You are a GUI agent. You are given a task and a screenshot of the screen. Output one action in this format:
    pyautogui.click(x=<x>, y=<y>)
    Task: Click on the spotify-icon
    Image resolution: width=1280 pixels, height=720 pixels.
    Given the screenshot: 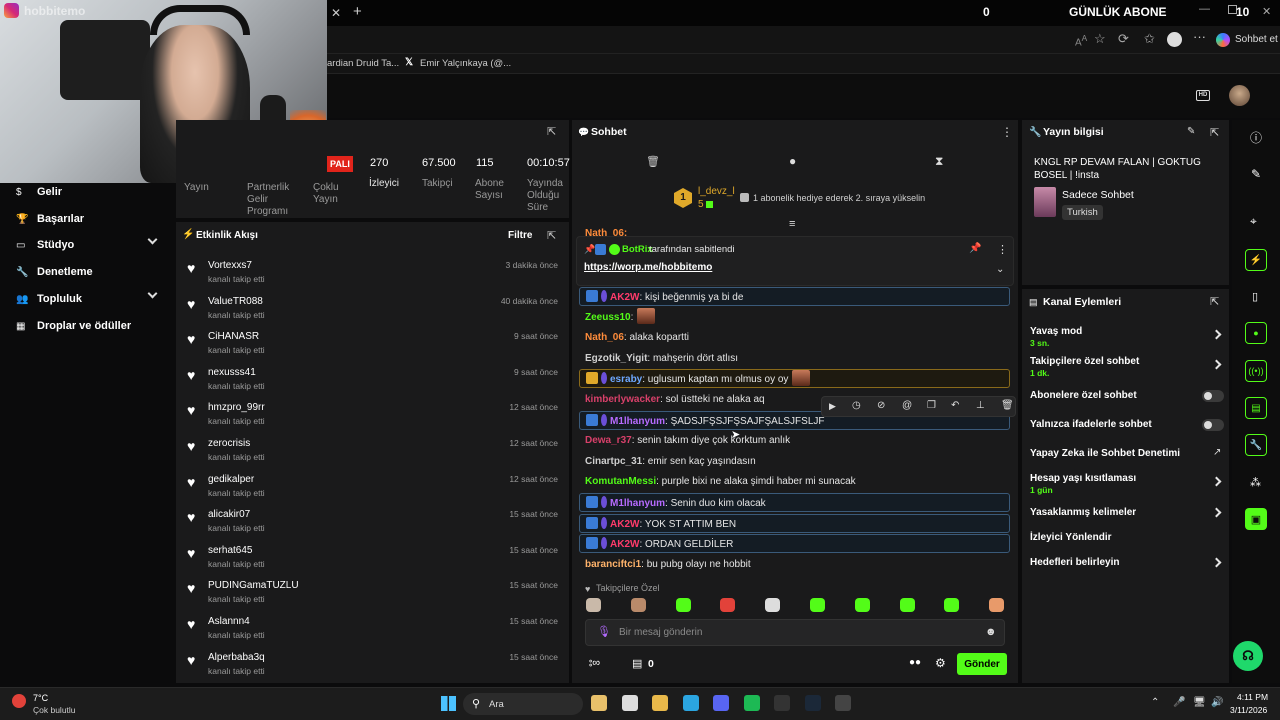 What is the action you would take?
    pyautogui.click(x=751, y=703)
    